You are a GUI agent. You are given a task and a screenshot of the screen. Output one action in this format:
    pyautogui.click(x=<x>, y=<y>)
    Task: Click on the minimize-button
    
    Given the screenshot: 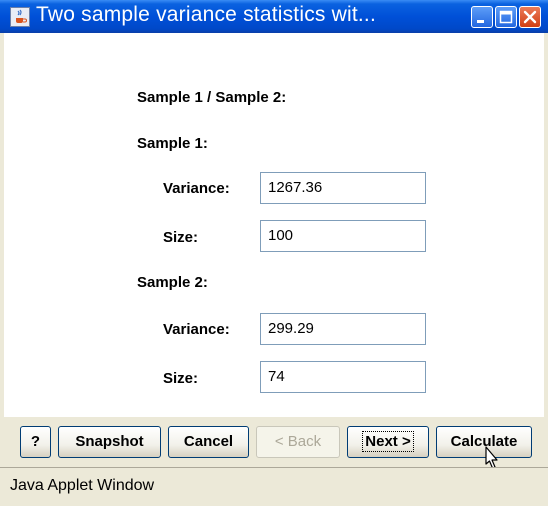 What is the action you would take?
    pyautogui.click(x=482, y=17)
    